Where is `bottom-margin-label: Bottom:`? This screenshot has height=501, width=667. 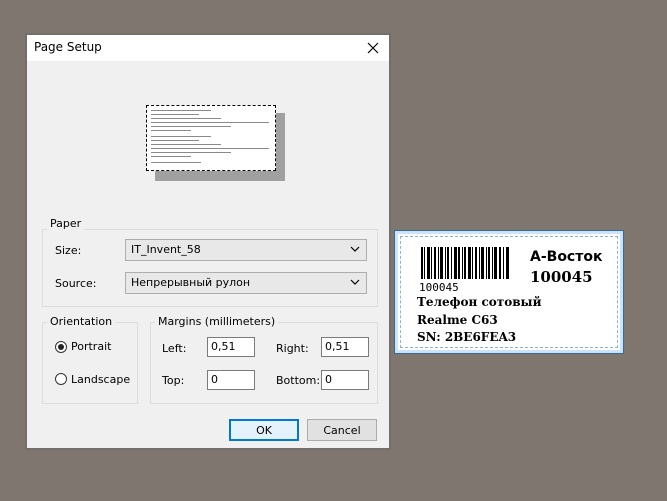
bottom-margin-label: Bottom: is located at coordinates (298, 380).